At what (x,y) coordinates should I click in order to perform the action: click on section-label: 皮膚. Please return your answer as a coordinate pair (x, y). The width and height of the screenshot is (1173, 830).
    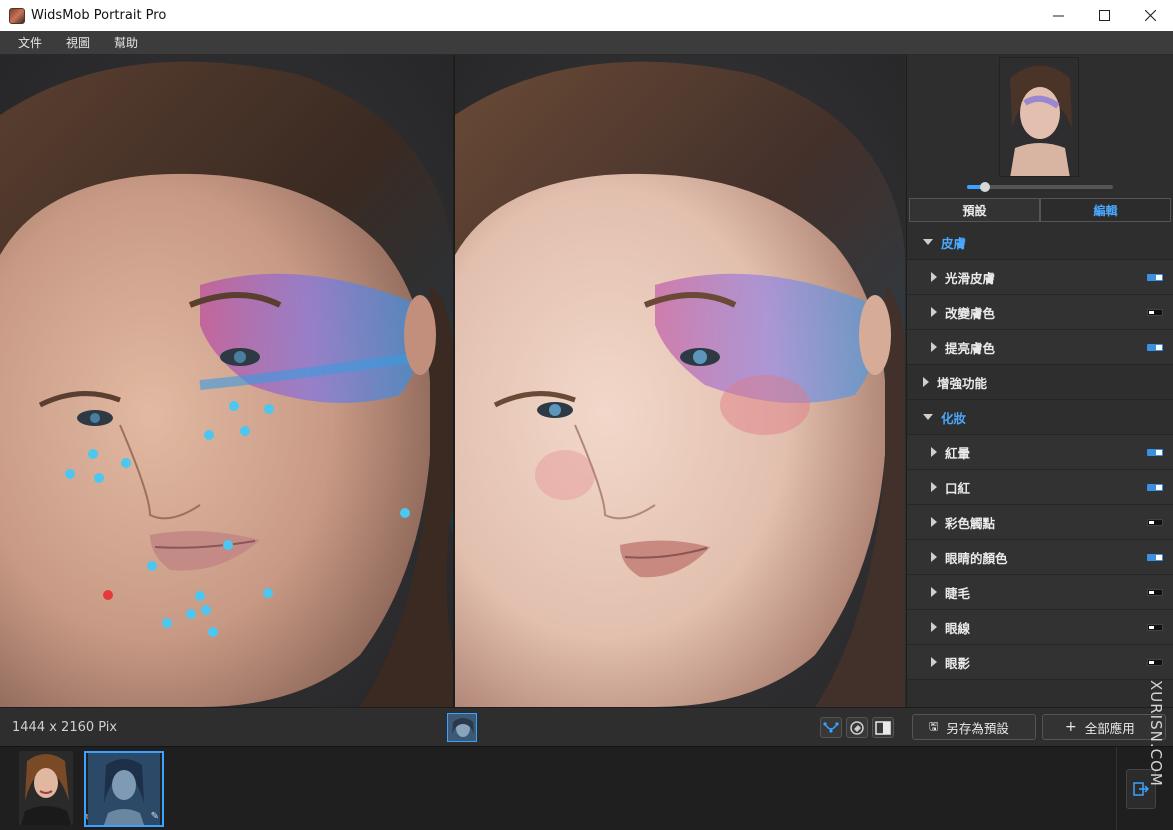
    Looking at the image, I should click on (954, 243).